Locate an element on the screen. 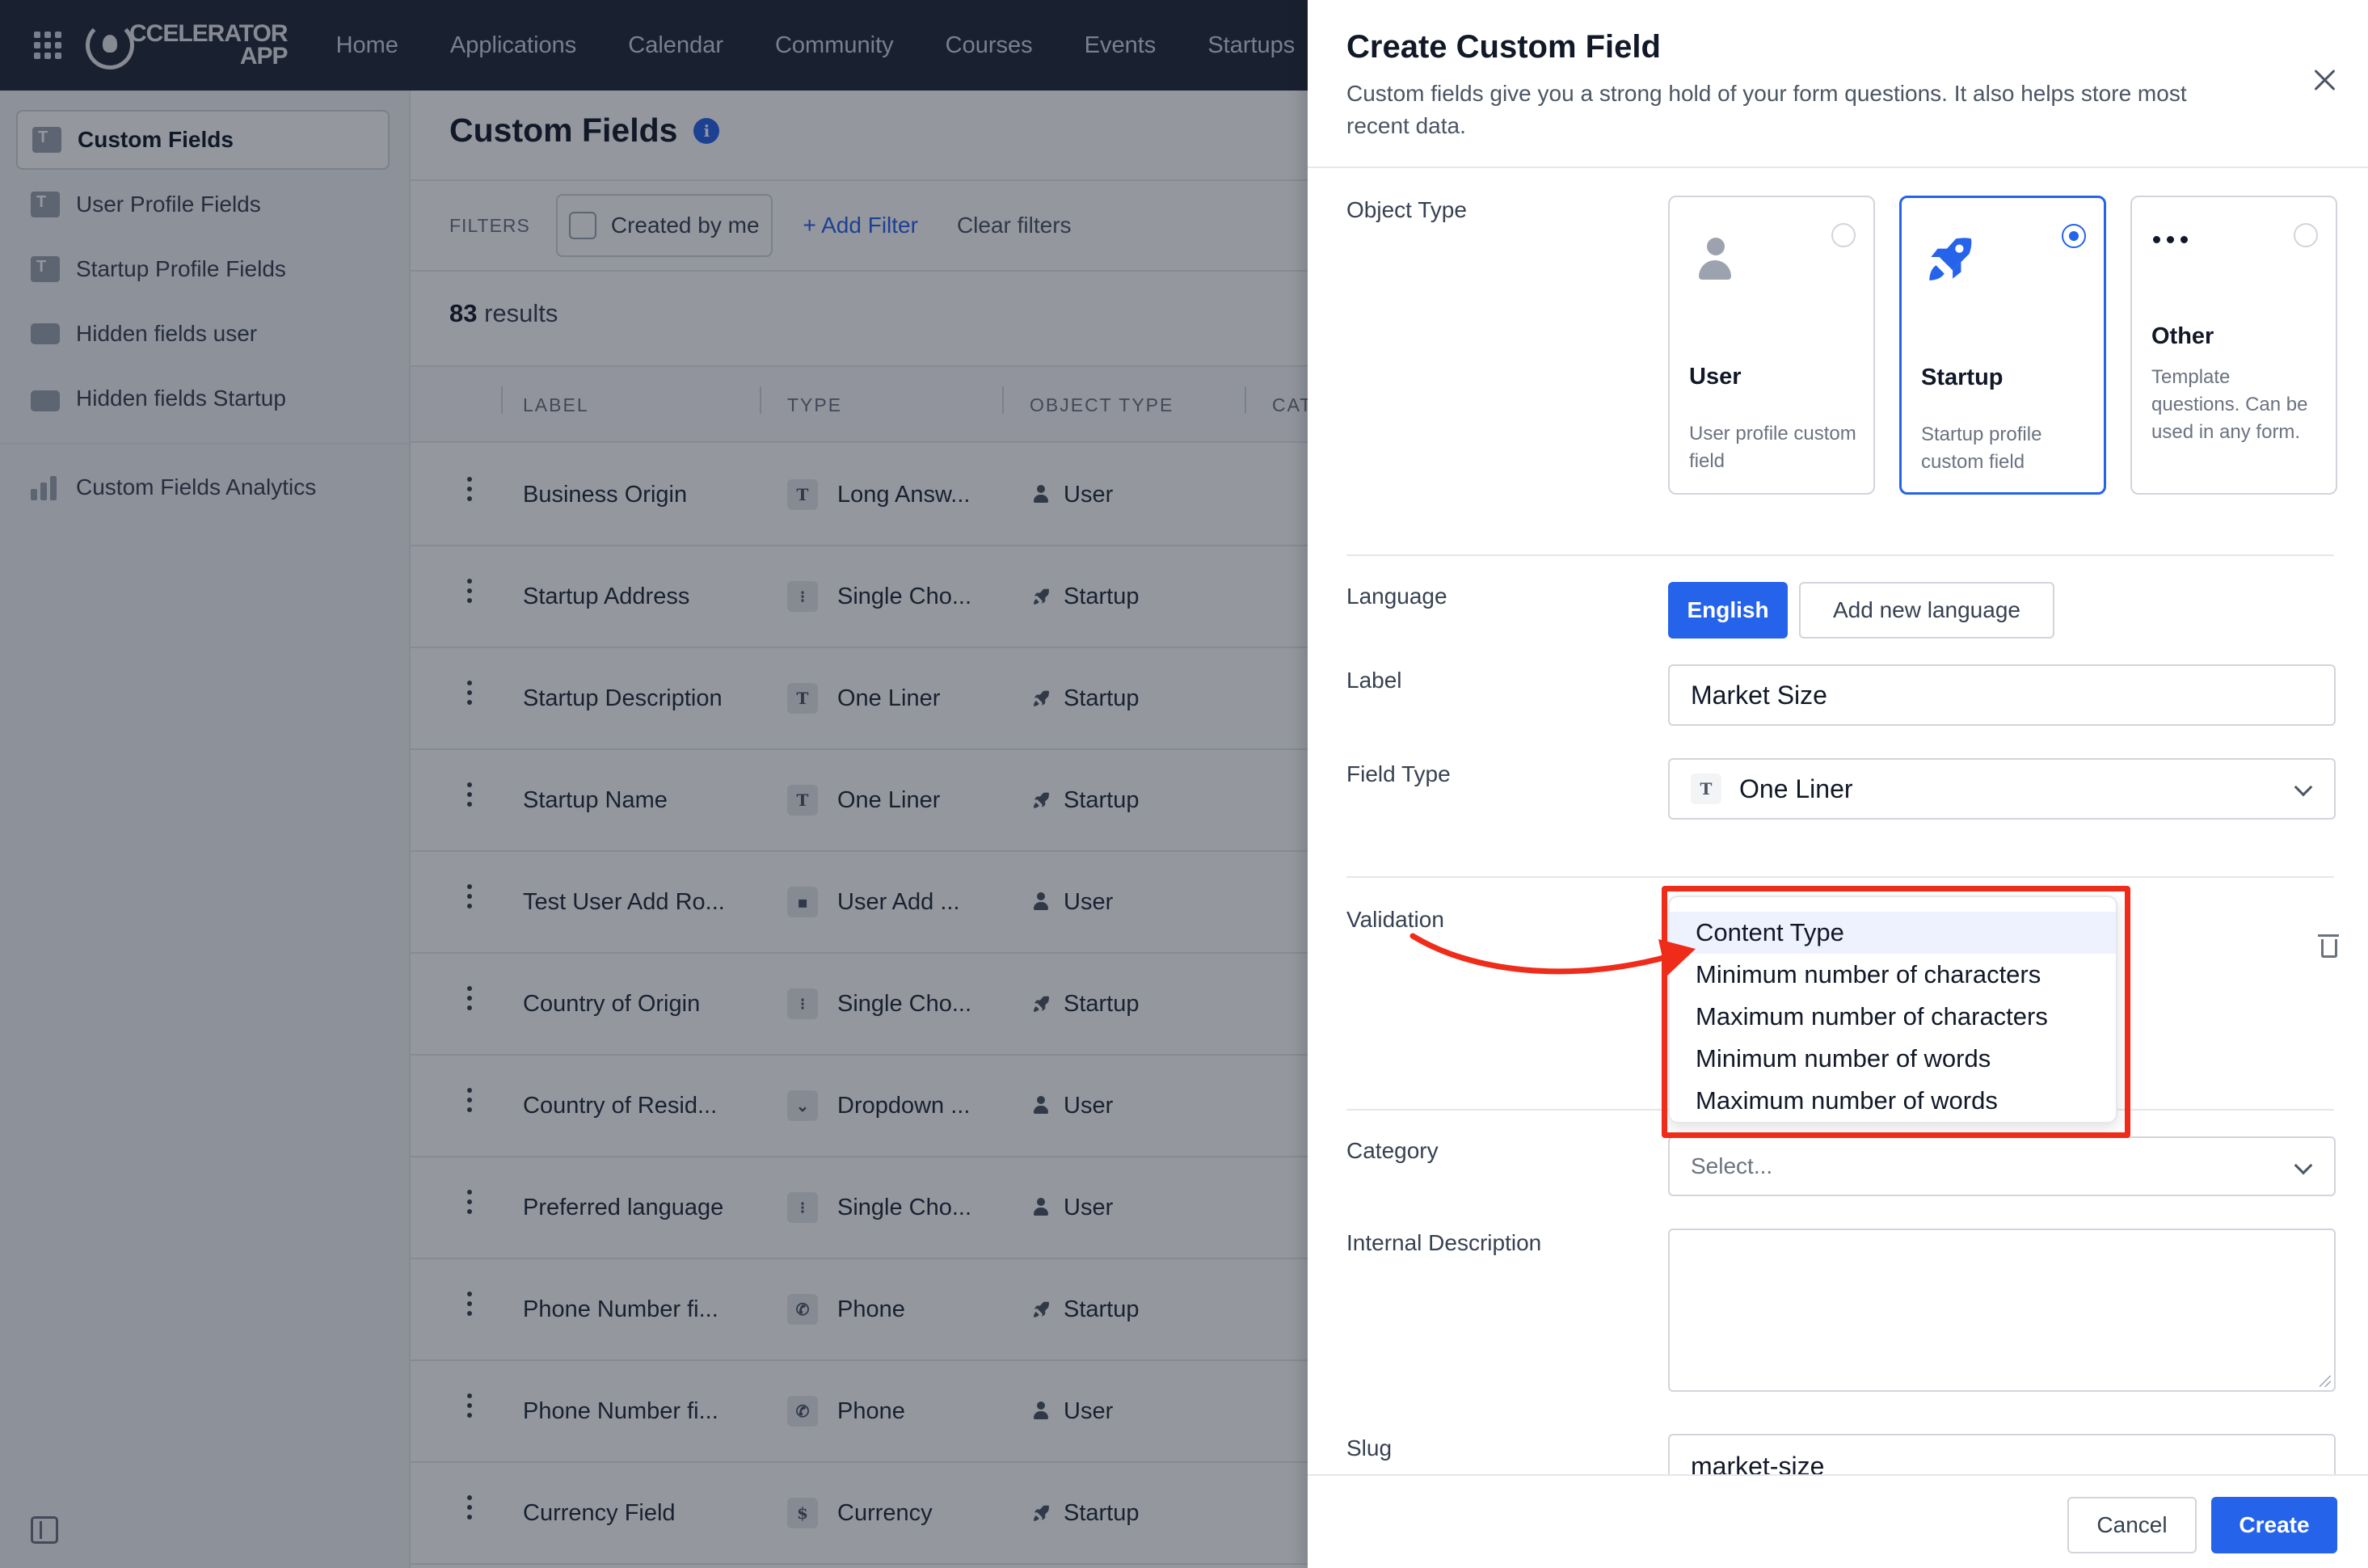 The height and width of the screenshot is (1568, 2368). card-title: Other is located at coordinates (2182, 336).